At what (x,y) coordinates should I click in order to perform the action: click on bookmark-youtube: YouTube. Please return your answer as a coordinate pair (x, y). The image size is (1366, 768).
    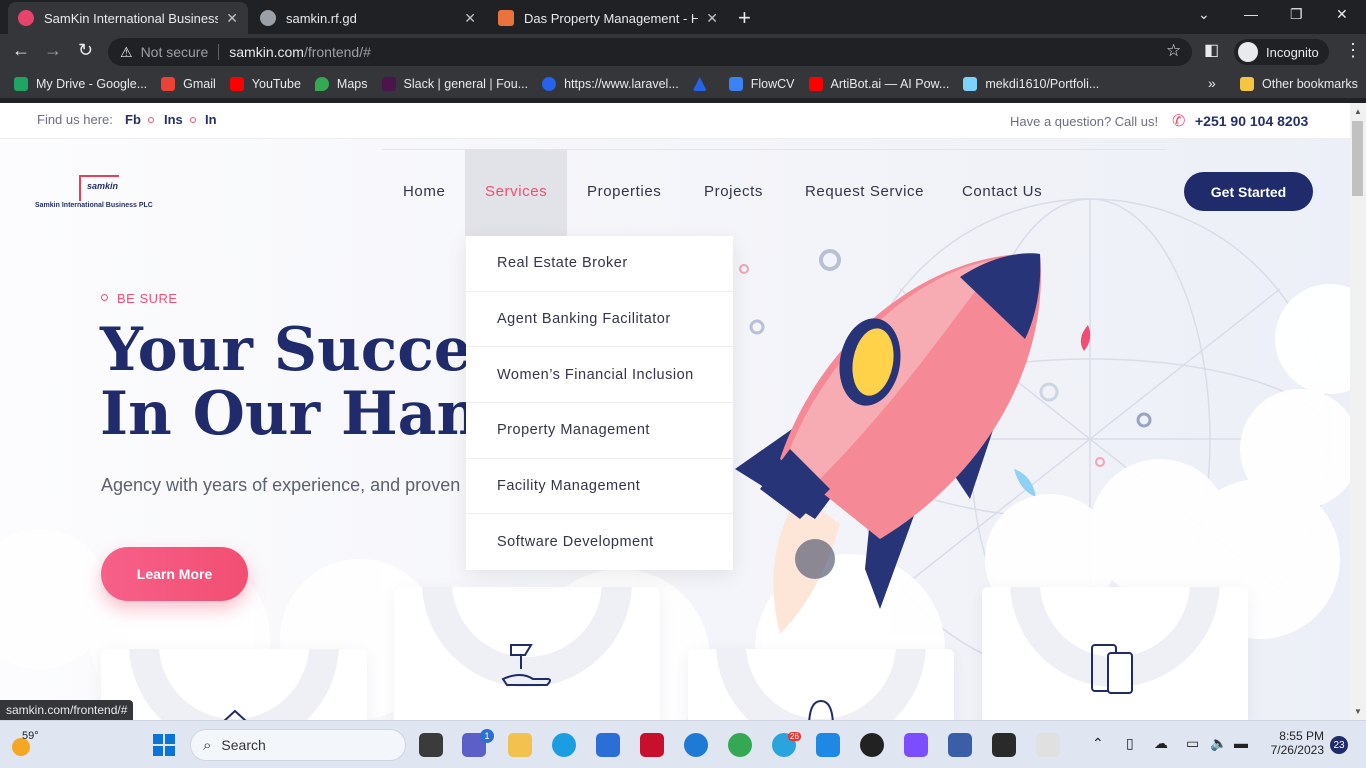
    Looking at the image, I should click on (265, 84).